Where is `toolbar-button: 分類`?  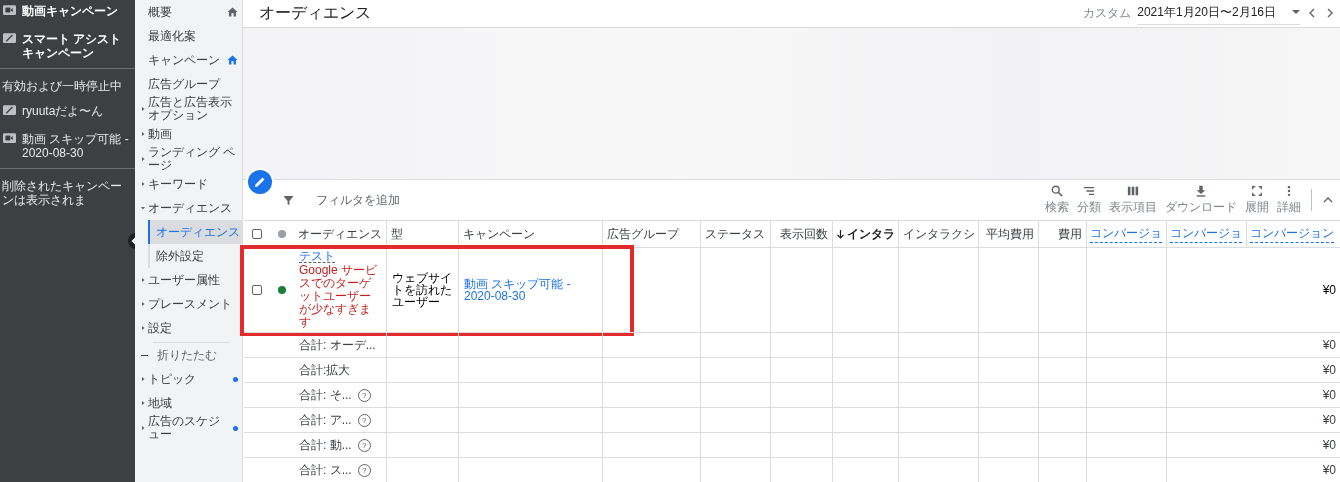
toolbar-button: 分類 is located at coordinates (1089, 200).